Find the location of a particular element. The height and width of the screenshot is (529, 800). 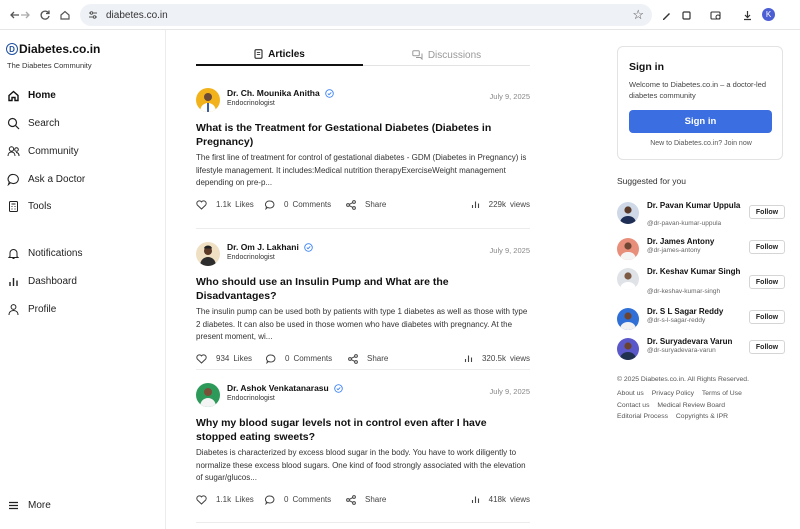

post-date: July 9, 2025 is located at coordinates (509, 96).